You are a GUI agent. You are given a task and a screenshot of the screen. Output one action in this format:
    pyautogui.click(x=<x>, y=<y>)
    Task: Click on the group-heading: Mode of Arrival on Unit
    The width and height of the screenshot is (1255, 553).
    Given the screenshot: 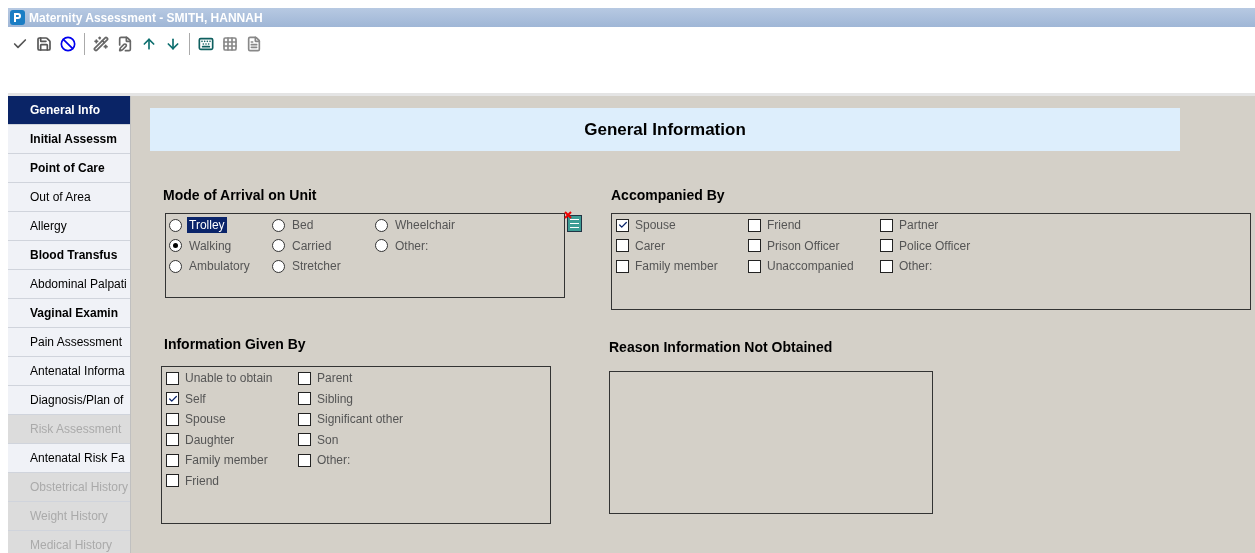 What is the action you would take?
    pyautogui.click(x=240, y=194)
    